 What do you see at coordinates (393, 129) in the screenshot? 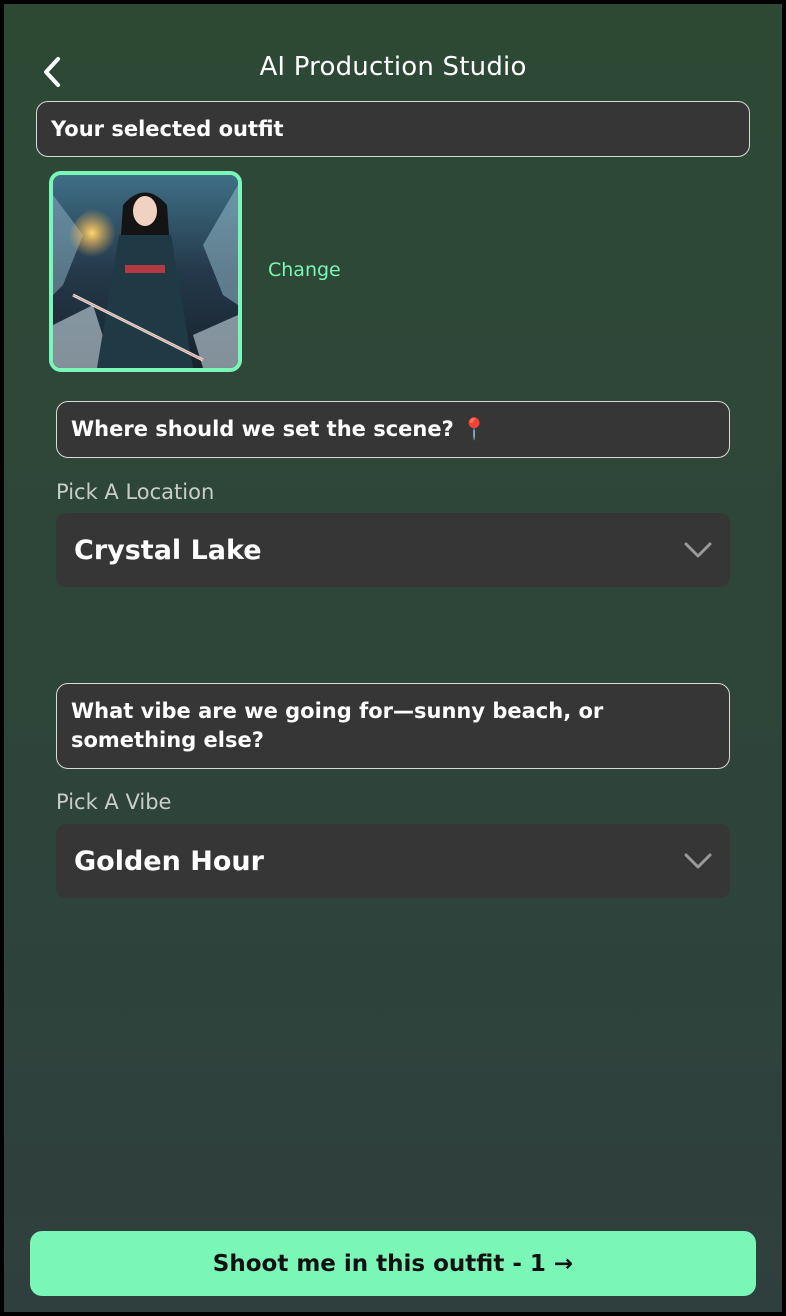
I see `selected-outfit-heading: Your selected outfit` at bounding box center [393, 129].